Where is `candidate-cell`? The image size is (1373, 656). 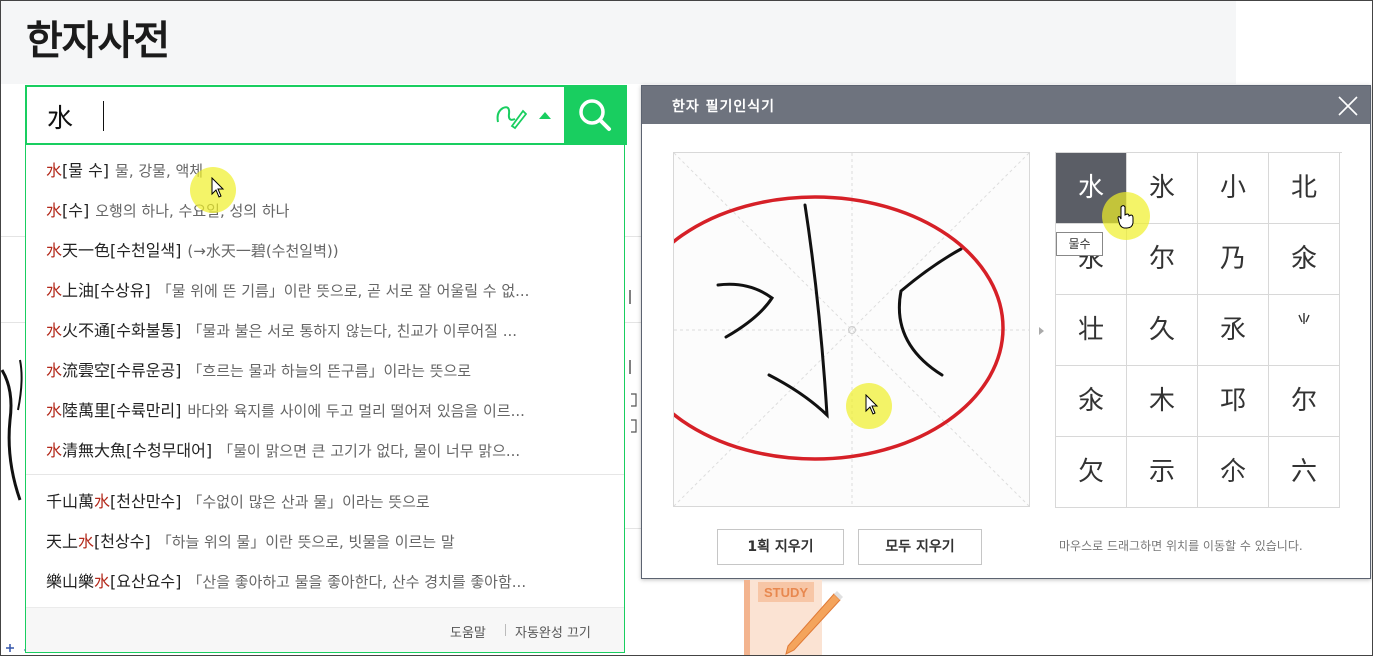
candidate-cell is located at coordinates (1304, 330).